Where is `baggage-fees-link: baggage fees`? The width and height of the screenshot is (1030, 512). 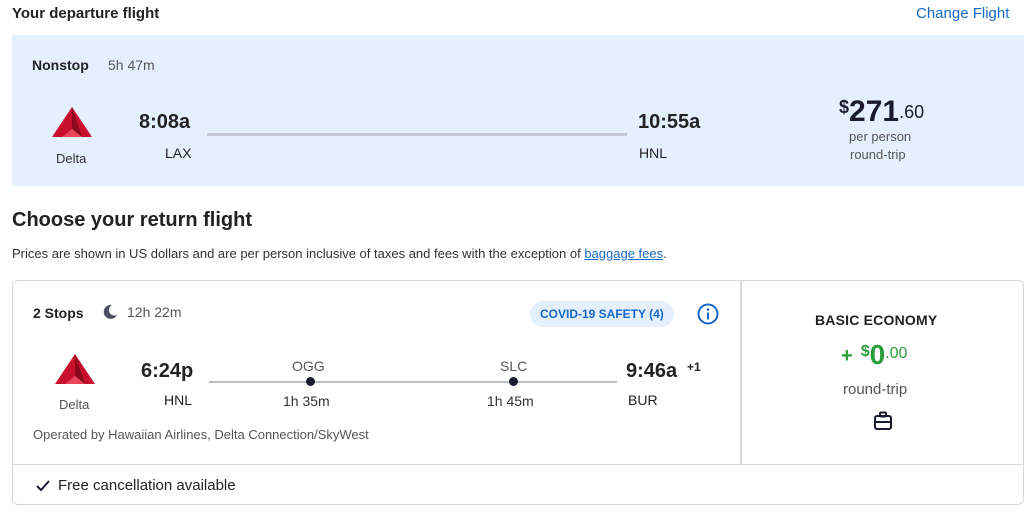
baggage-fees-link: baggage fees is located at coordinates (623, 253).